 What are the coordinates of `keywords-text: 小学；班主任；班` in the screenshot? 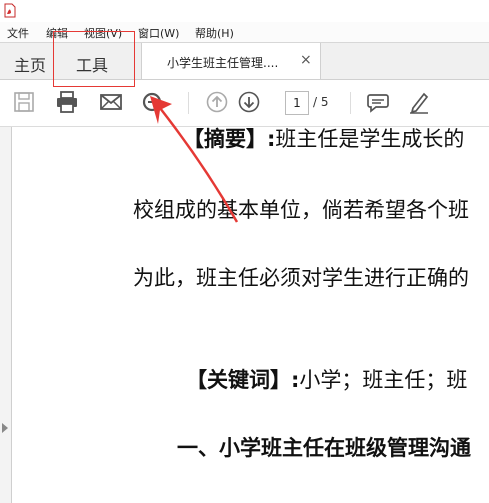 It's located at (383, 380).